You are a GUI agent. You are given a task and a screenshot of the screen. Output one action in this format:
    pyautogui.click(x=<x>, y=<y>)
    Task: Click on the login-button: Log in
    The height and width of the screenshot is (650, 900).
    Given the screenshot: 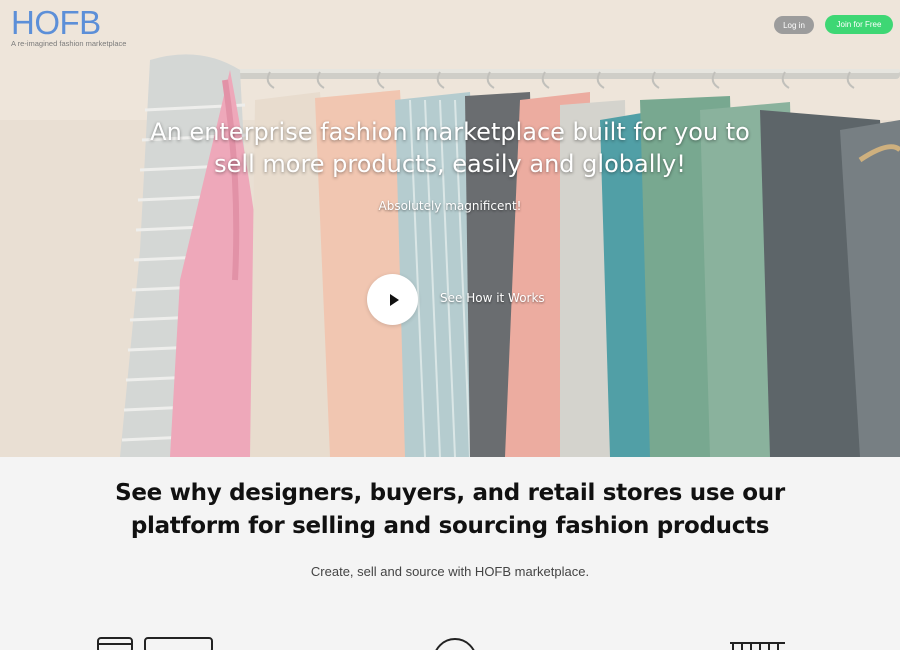 What is the action you would take?
    pyautogui.click(x=794, y=25)
    